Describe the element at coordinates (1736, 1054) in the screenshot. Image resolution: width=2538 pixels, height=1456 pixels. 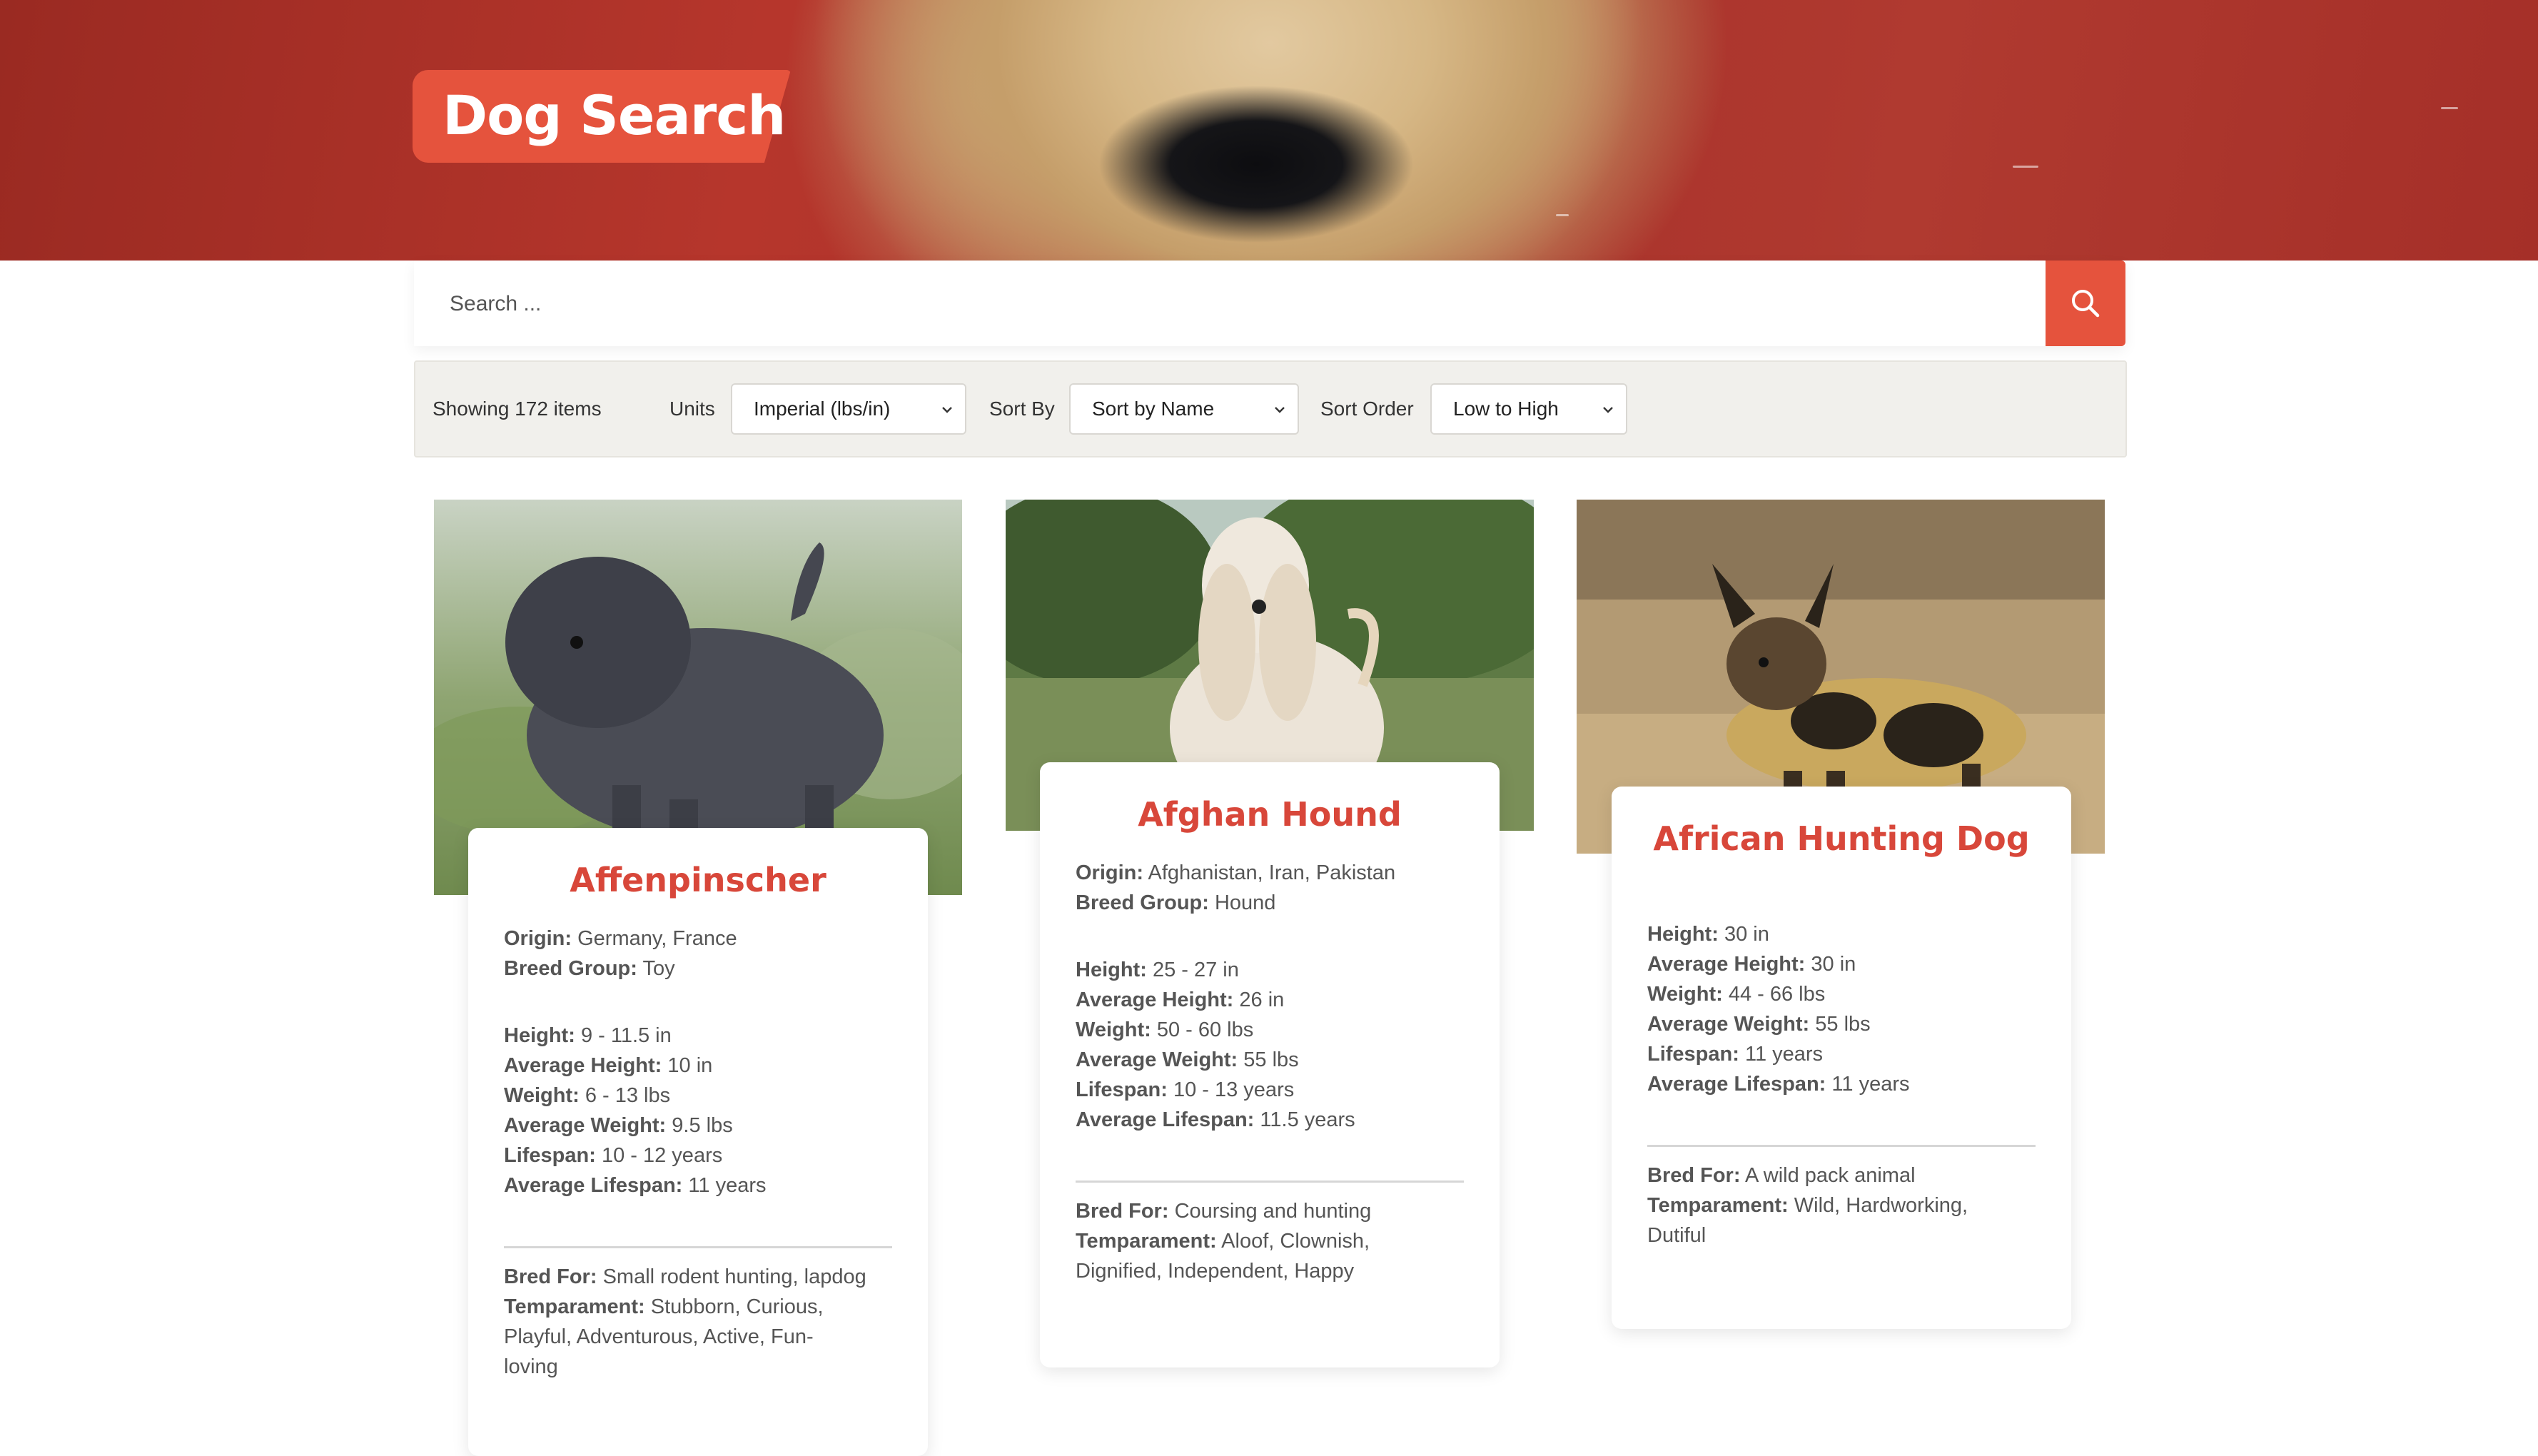
I see `lifespan-row: Lifespan: 11 years` at that location.